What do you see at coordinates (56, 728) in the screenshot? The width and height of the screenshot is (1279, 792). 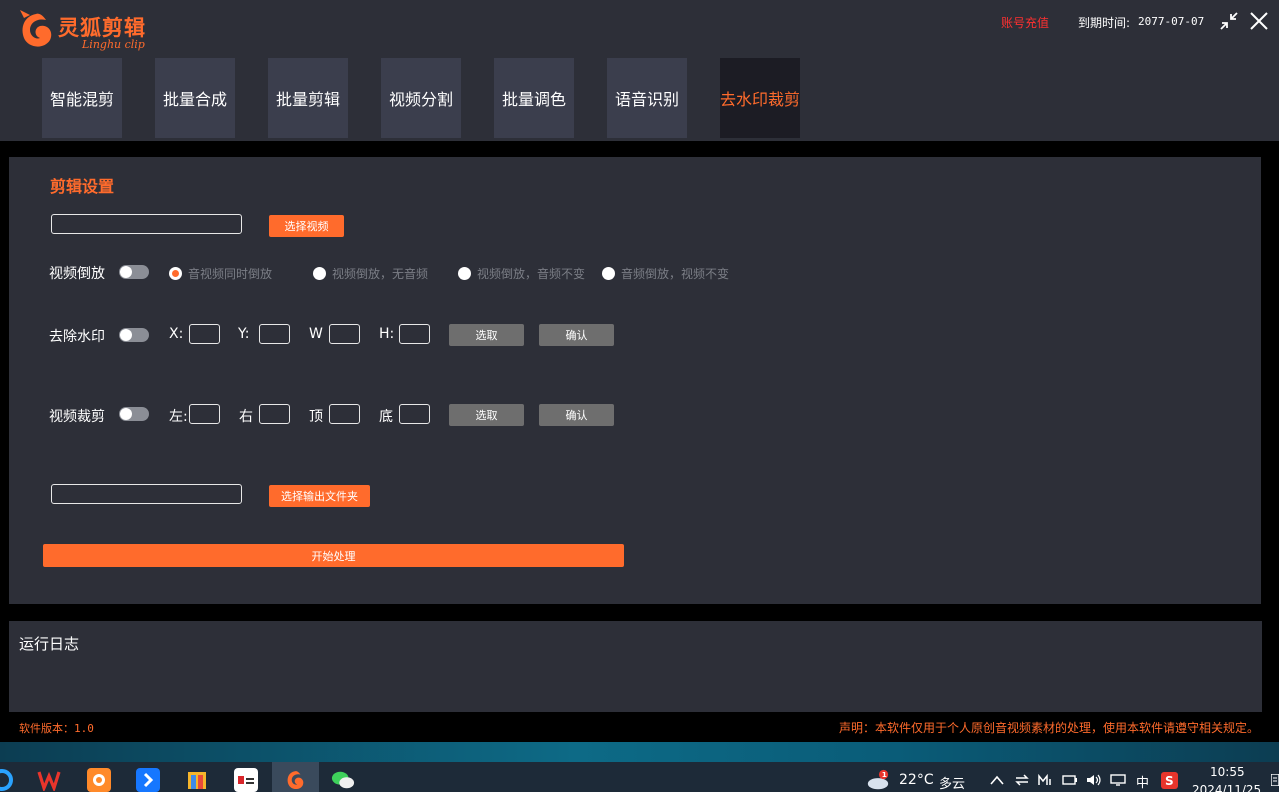 I see `software-version: 软件版本：1.0` at bounding box center [56, 728].